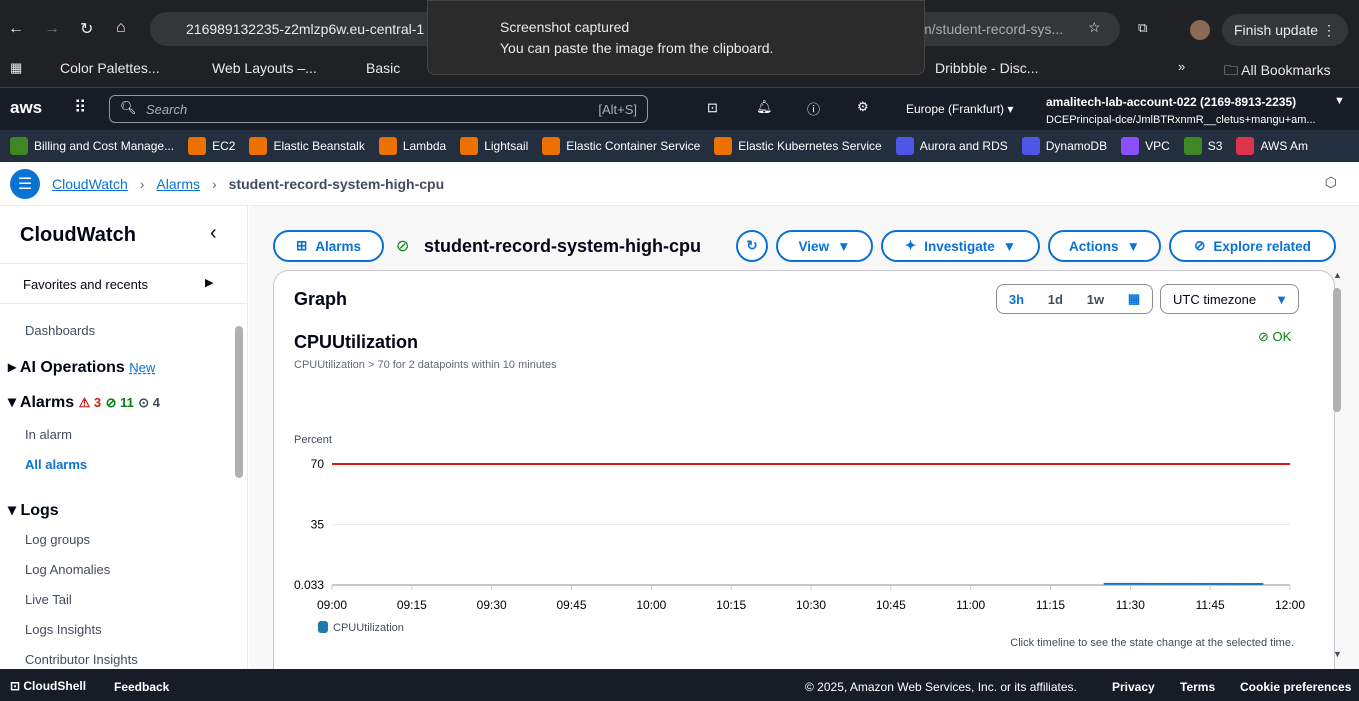 This screenshot has height=701, width=1359. What do you see at coordinates (1134, 299) in the screenshot?
I see `calendar-icon: ▦` at bounding box center [1134, 299].